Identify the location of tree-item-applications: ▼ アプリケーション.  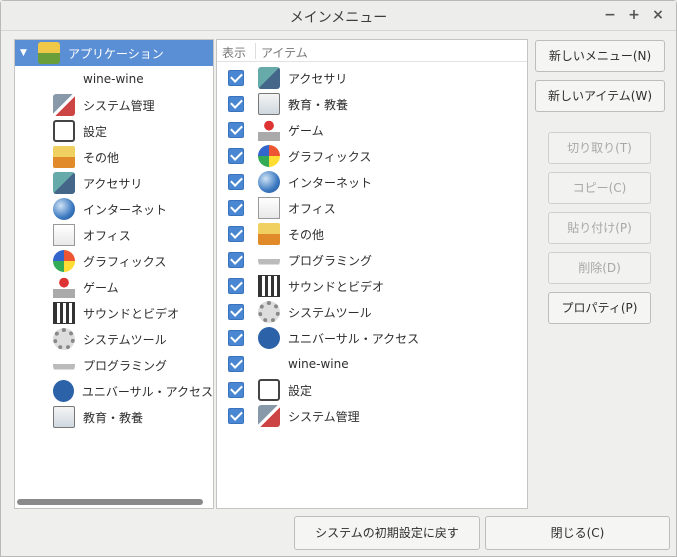
(114, 53).